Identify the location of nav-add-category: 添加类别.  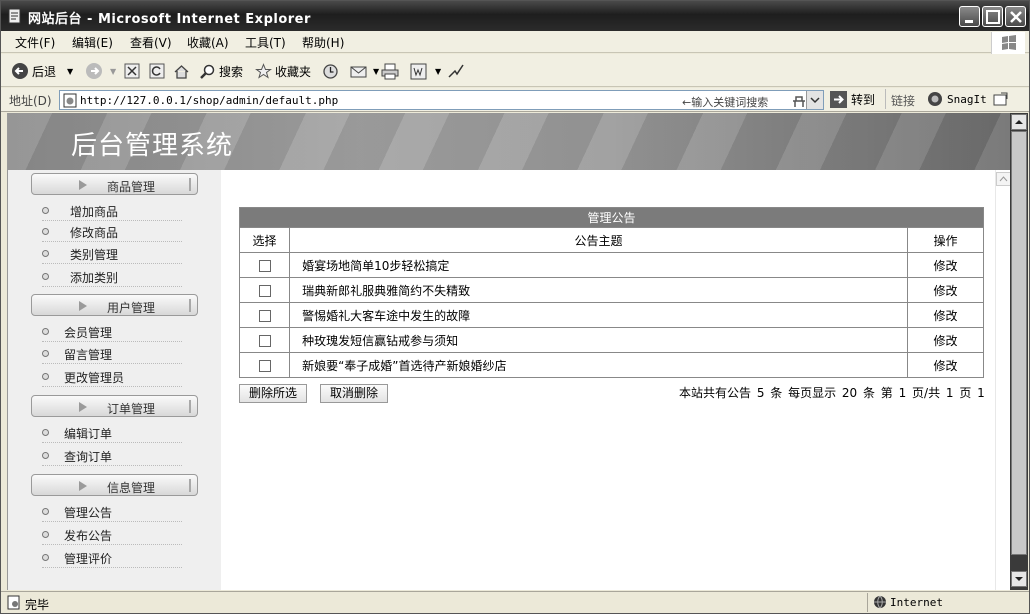
(112, 277).